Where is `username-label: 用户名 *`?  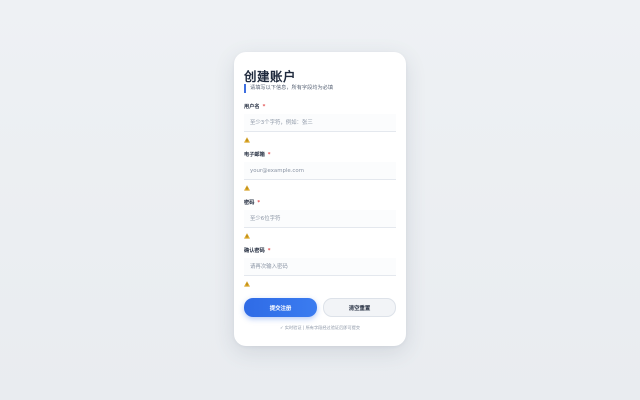
username-label: 用户名 * is located at coordinates (254, 106).